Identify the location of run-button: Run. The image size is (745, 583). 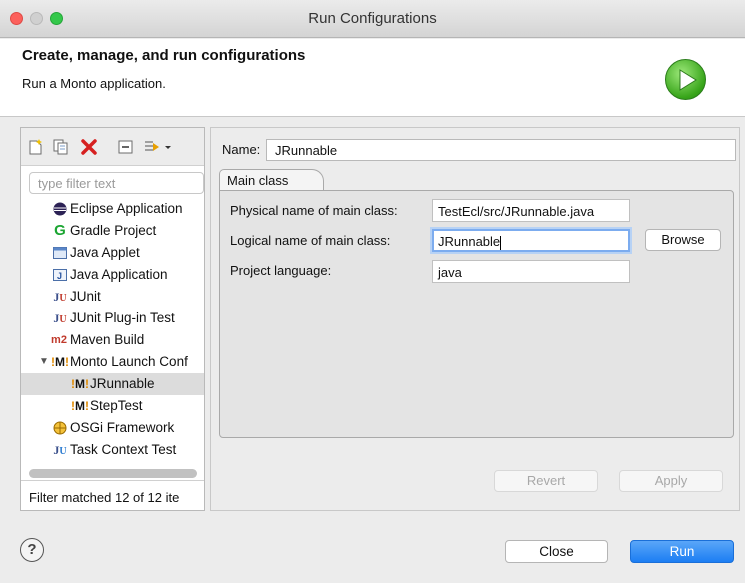
(682, 551).